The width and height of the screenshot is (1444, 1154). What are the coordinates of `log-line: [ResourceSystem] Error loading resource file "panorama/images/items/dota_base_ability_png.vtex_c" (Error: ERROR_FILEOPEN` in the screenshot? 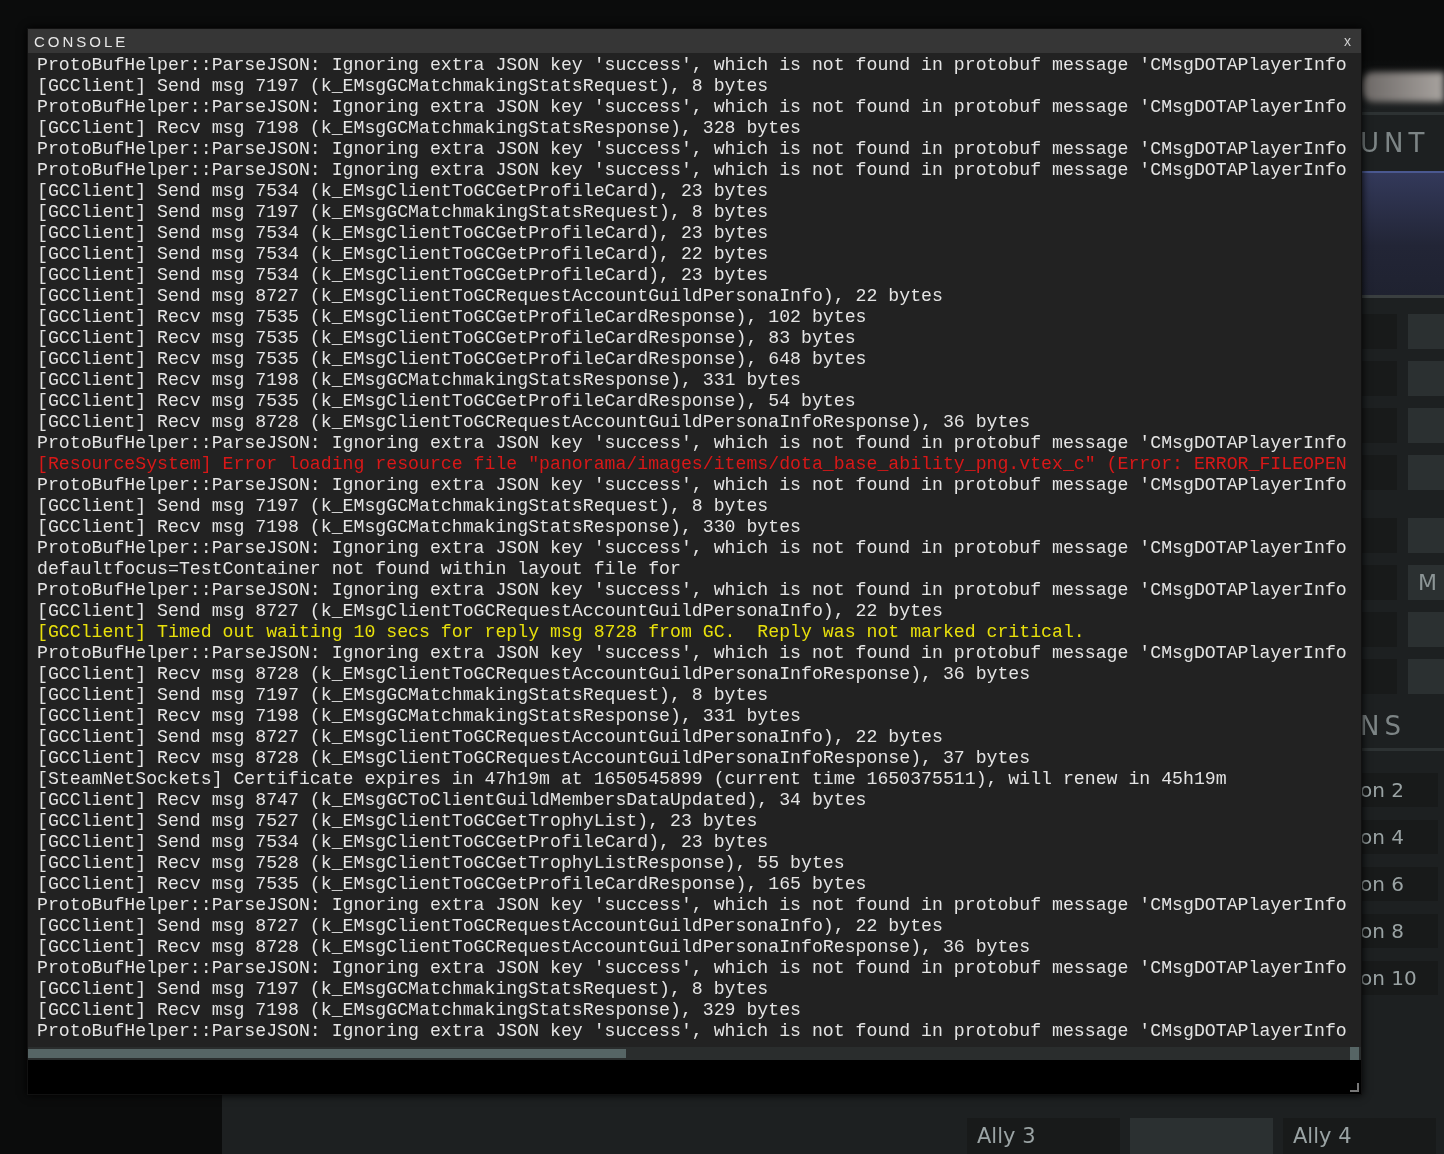 It's located at (692, 464).